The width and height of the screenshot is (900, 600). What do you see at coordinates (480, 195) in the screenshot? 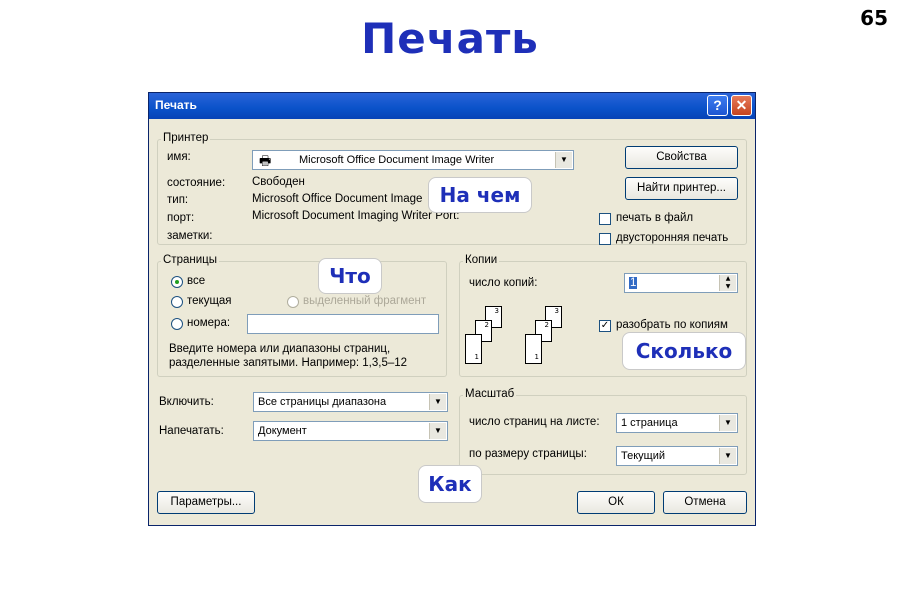
I see `callout-on-what: На чем` at bounding box center [480, 195].